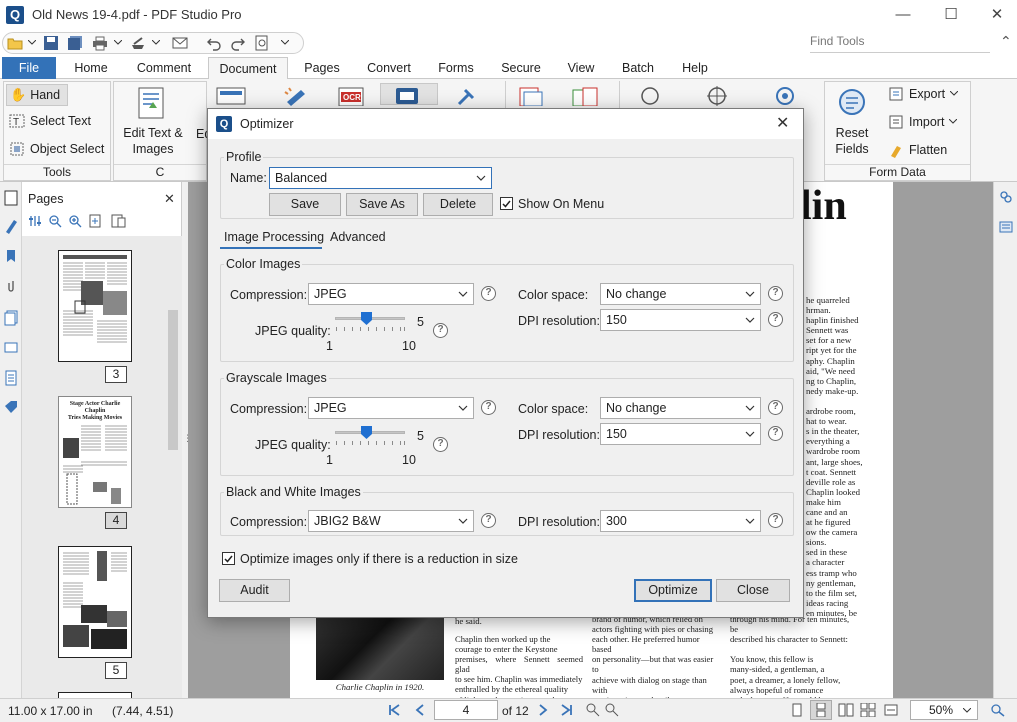  I want to click on bw-dpi-select: 300, so click(680, 521).